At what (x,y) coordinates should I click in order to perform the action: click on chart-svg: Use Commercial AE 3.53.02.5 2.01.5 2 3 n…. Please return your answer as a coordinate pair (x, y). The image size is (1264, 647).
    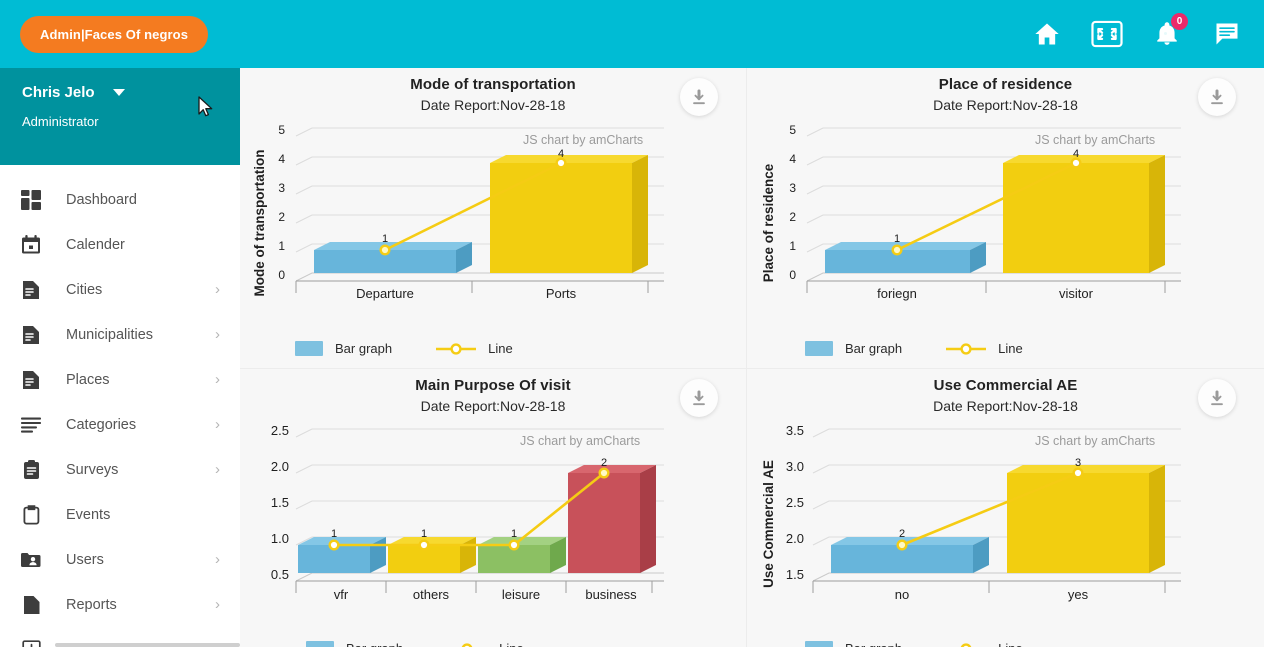
    Looking at the image, I should click on (971, 512).